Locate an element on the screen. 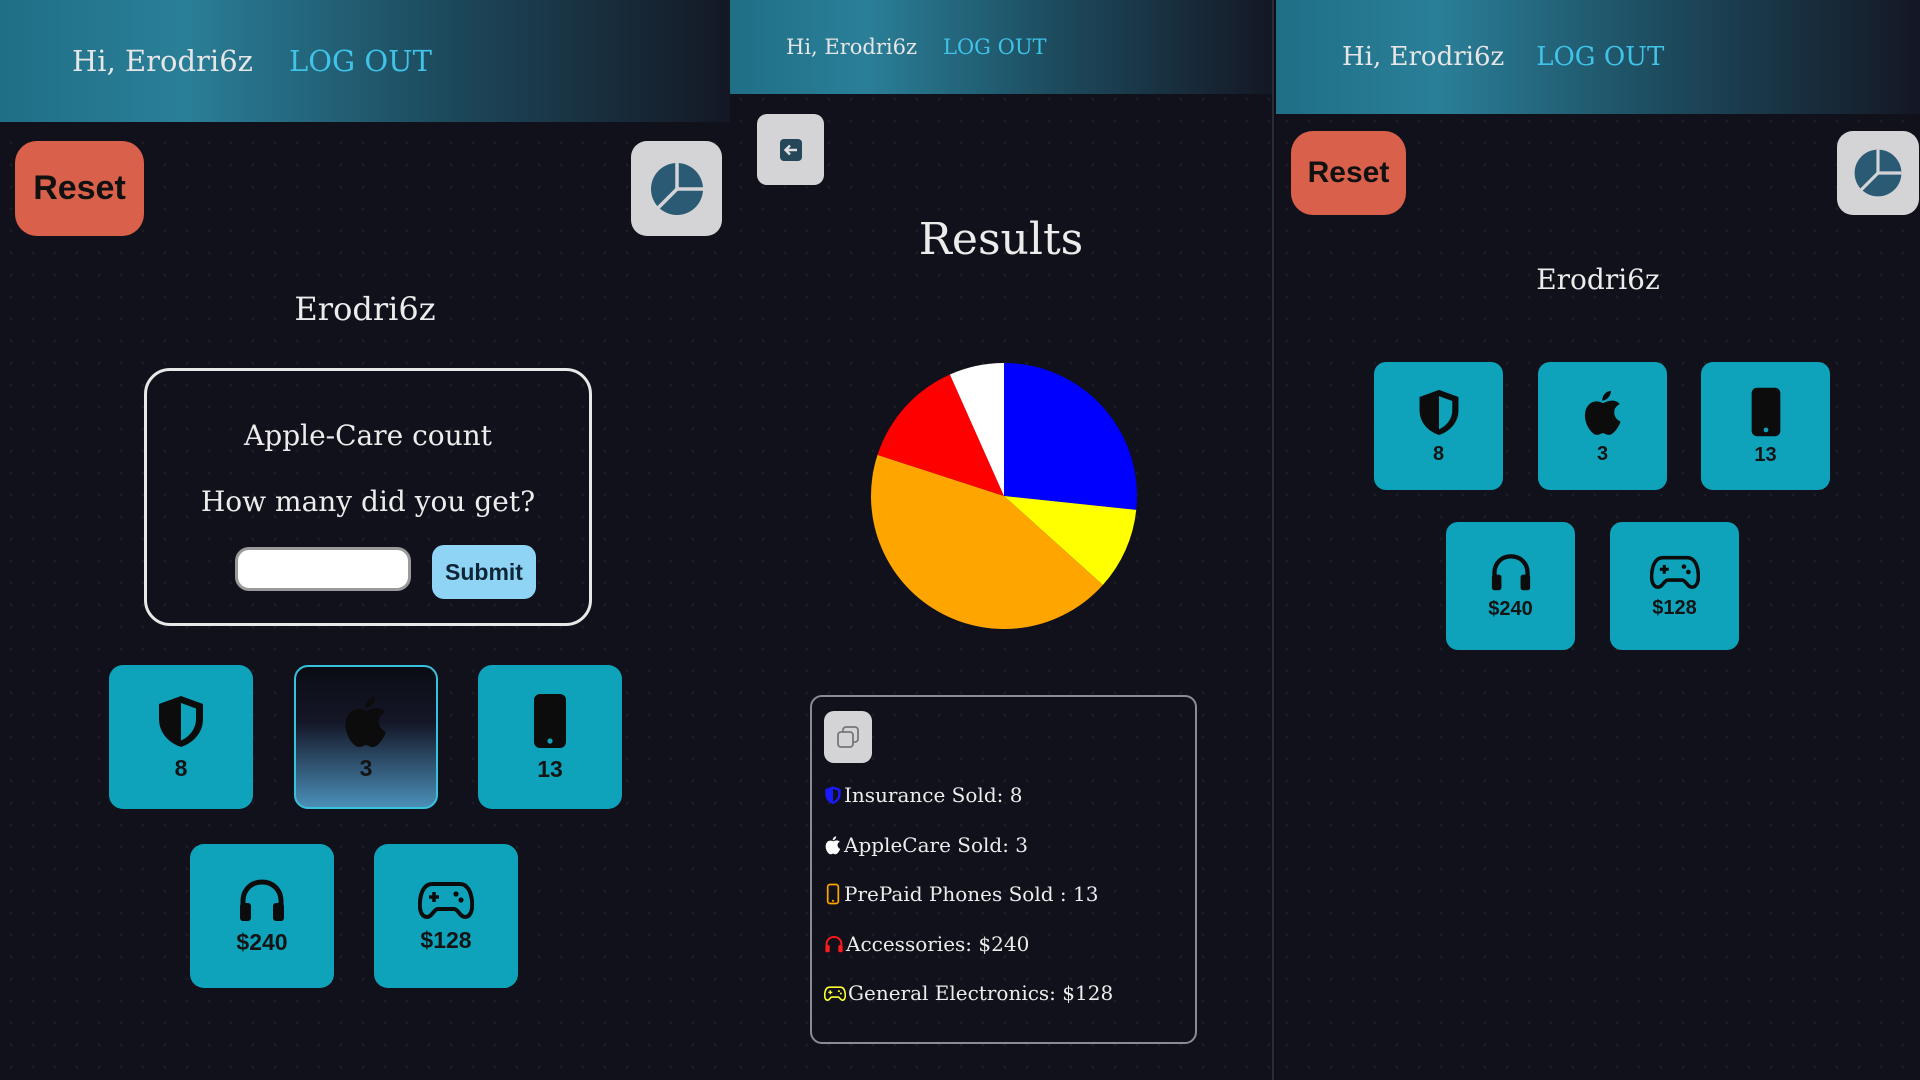  summary-prepaid-phones-text: PrePaid Phones Sold : 13 is located at coordinates (971, 894).